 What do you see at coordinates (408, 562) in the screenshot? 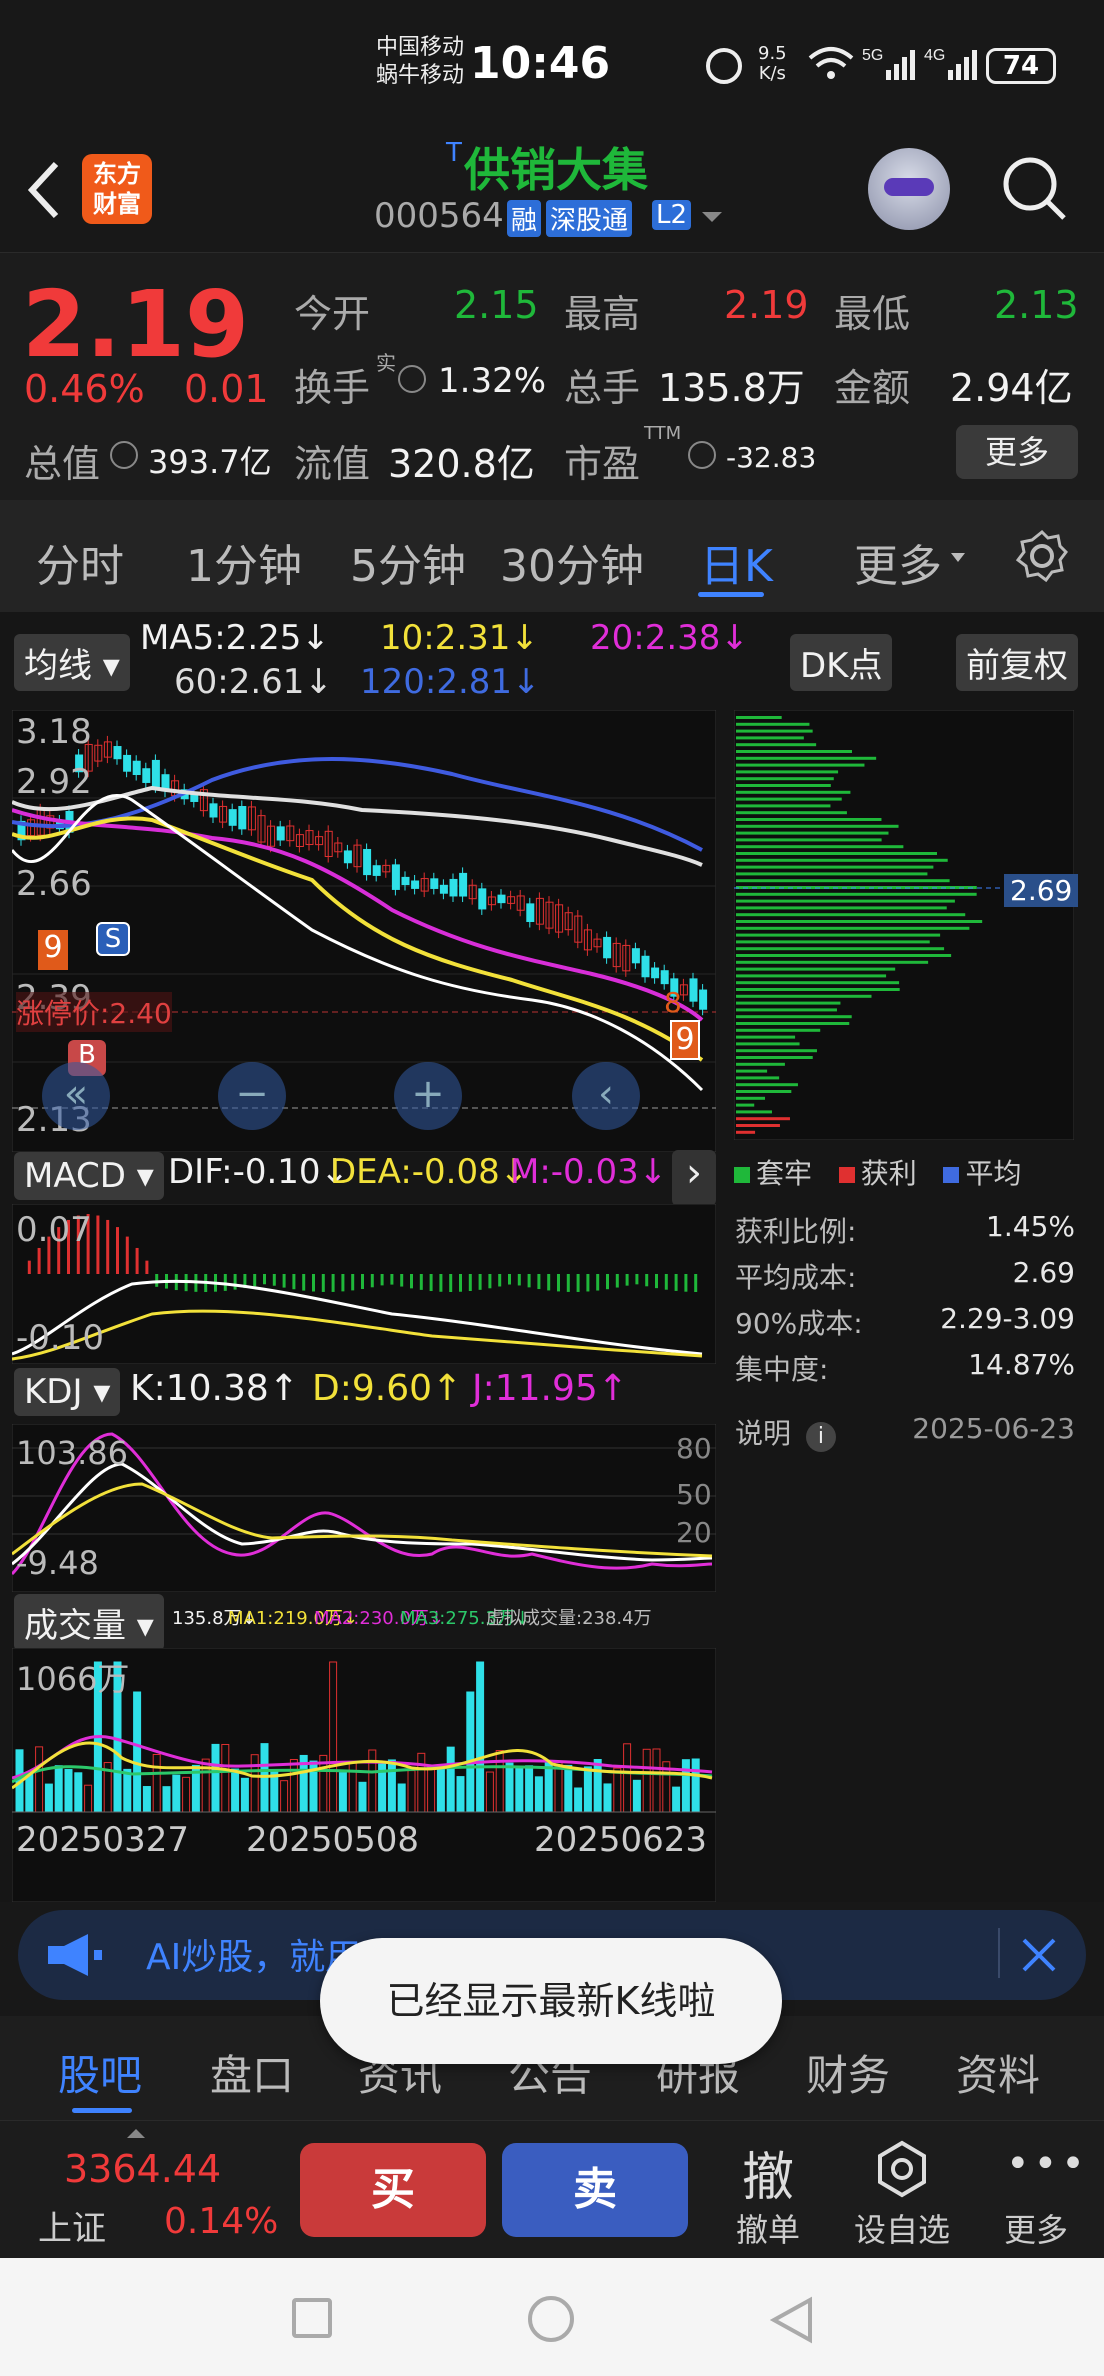
I see `tab-5min: 5分钟` at bounding box center [408, 562].